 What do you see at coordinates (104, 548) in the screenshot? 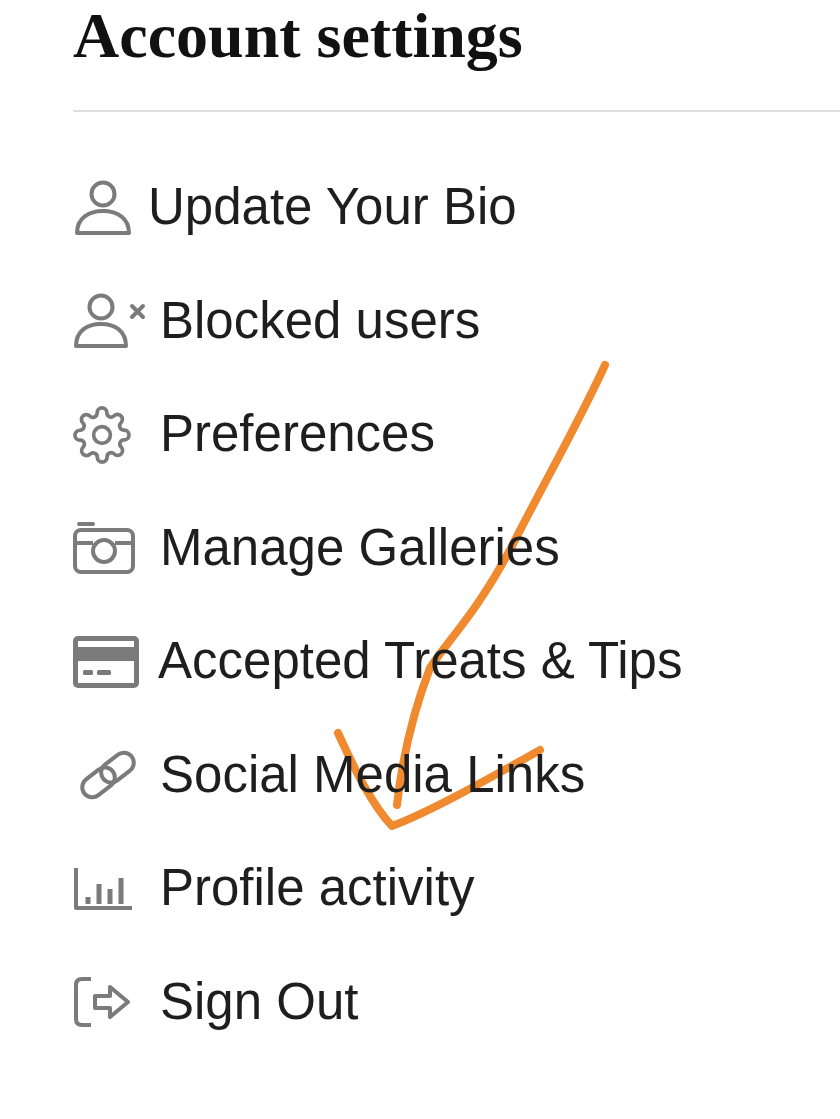
I see `camera-icon` at bounding box center [104, 548].